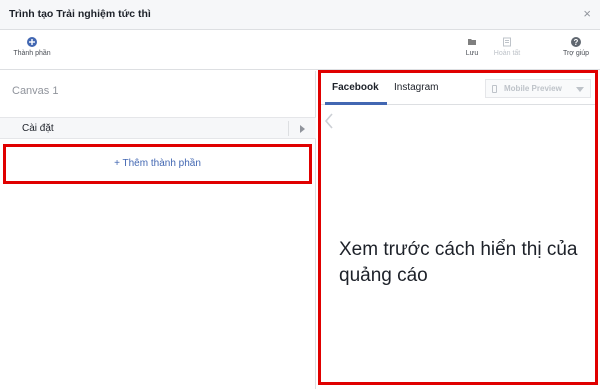 Image resolution: width=600 pixels, height=389 pixels. What do you see at coordinates (458, 89) in the screenshot?
I see `preview-tabs: Facebook Instagram Mobile Preview` at bounding box center [458, 89].